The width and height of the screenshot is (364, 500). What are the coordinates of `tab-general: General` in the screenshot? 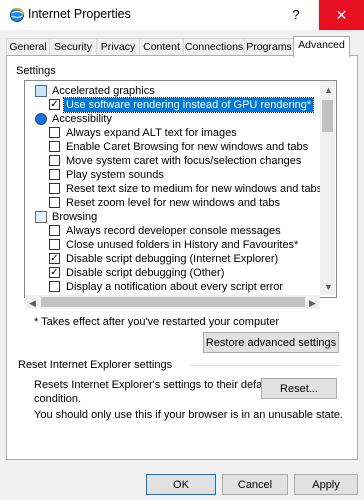 It's located at (28, 47).